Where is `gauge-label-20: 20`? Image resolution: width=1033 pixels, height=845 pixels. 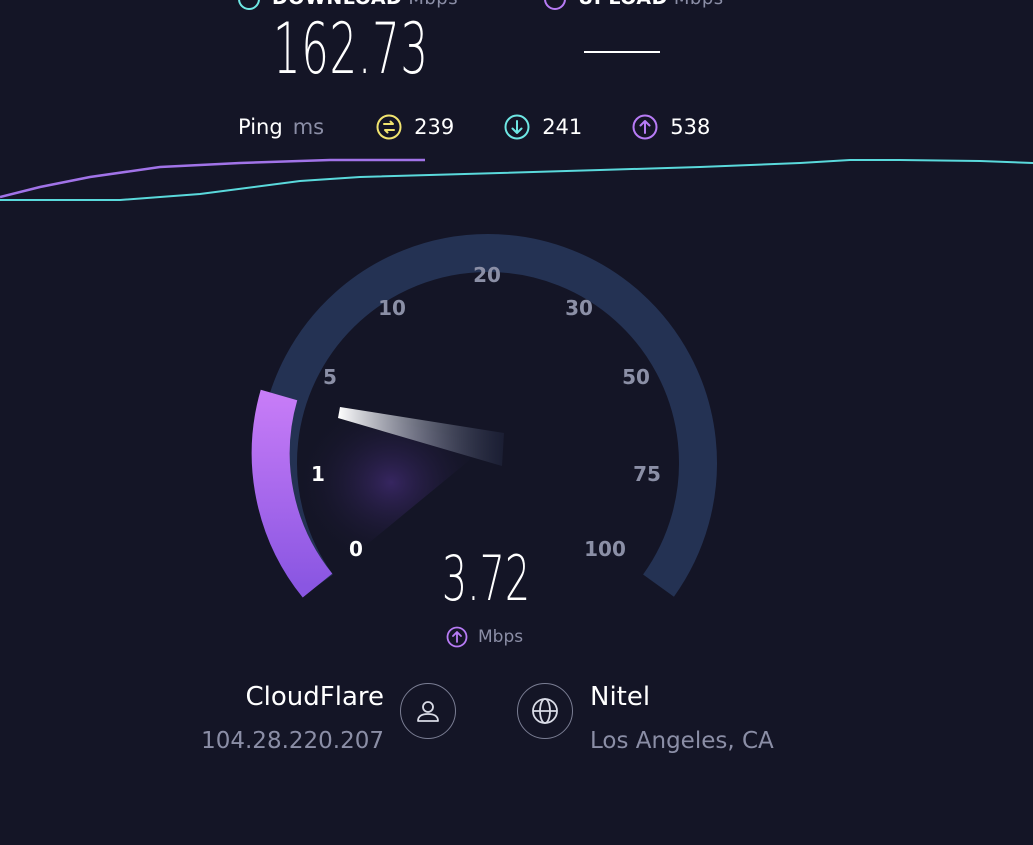 gauge-label-20: 20 is located at coordinates (487, 275).